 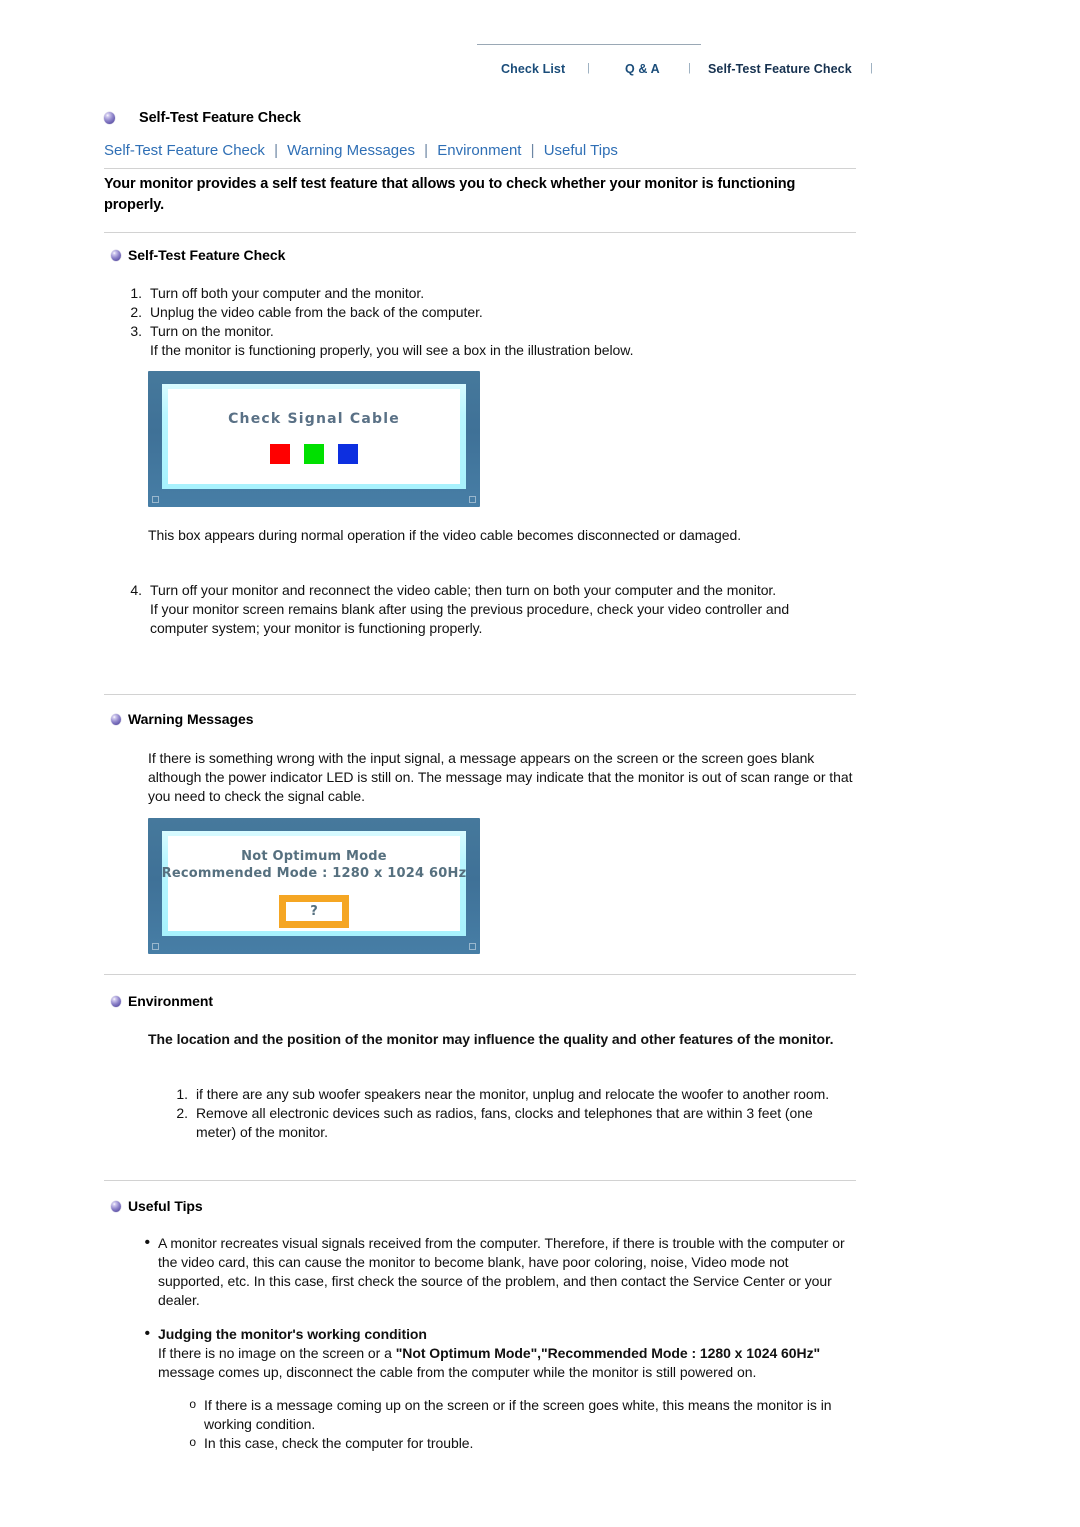 I want to click on divider-above-self-test, so click(x=480, y=232).